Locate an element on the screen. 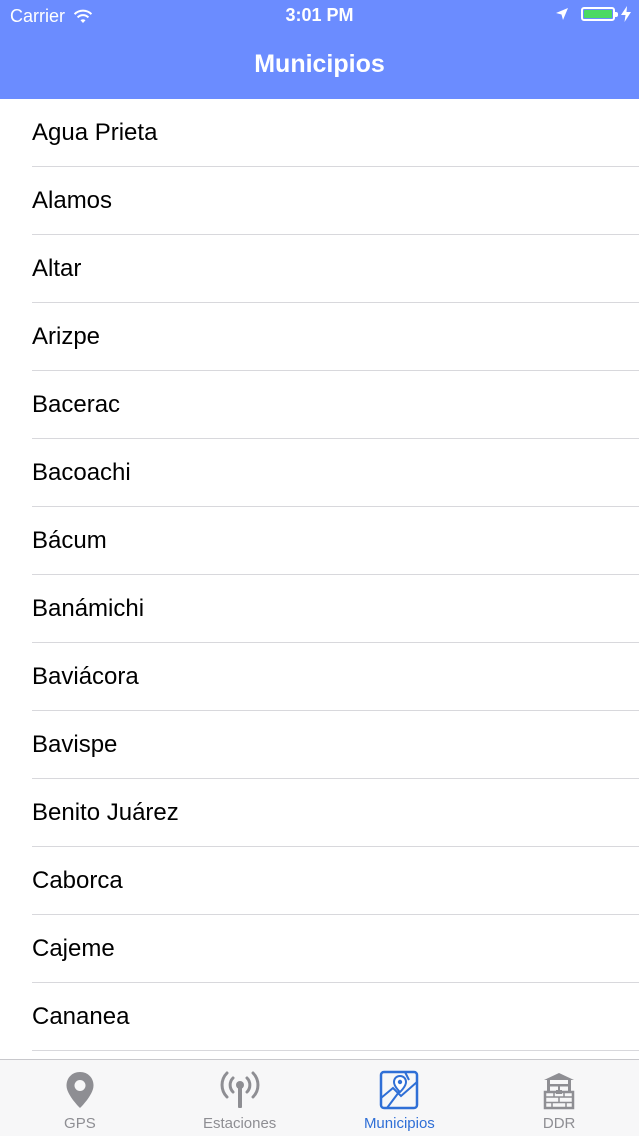  list-item-label: Bavispe is located at coordinates (75, 744).